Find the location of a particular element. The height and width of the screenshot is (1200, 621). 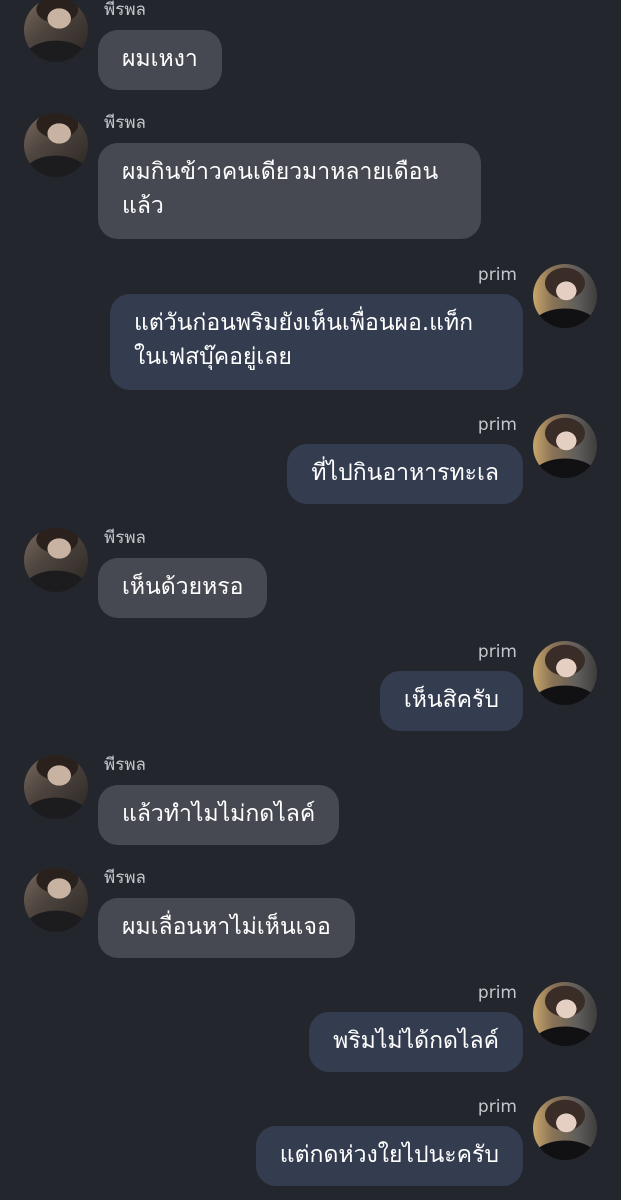

message-bubble: เห็นสิครับ is located at coordinates (451, 701).